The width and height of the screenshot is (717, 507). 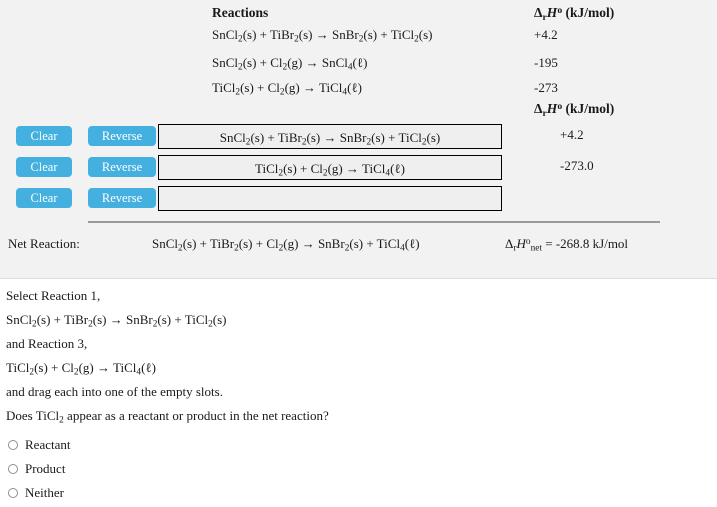 What do you see at coordinates (13, 445) in the screenshot?
I see `radio-reactant-icon` at bounding box center [13, 445].